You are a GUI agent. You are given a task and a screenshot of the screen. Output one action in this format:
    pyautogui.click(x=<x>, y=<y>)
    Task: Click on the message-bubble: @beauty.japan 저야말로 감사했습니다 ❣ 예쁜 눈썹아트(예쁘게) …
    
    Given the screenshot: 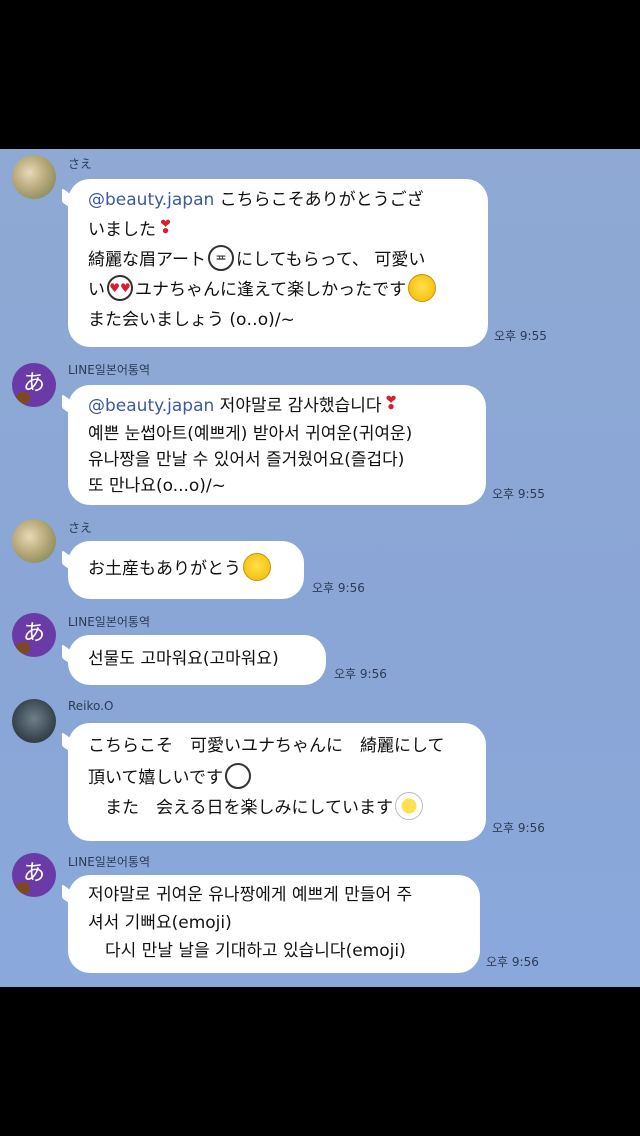 What is the action you would take?
    pyautogui.click(x=277, y=445)
    